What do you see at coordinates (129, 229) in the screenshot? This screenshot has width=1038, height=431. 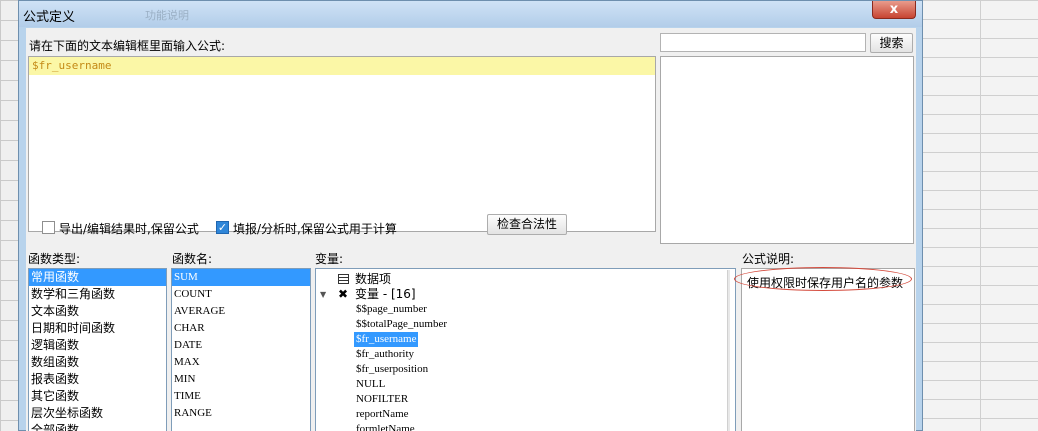 I see `keep-formula-export-label: 导出/编辑结果时,保留公式` at bounding box center [129, 229].